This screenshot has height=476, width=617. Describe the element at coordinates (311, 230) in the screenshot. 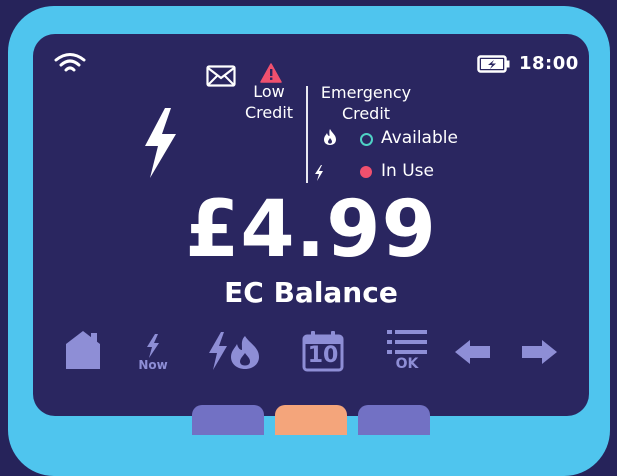

I see `balance-amount: £4.99` at that location.